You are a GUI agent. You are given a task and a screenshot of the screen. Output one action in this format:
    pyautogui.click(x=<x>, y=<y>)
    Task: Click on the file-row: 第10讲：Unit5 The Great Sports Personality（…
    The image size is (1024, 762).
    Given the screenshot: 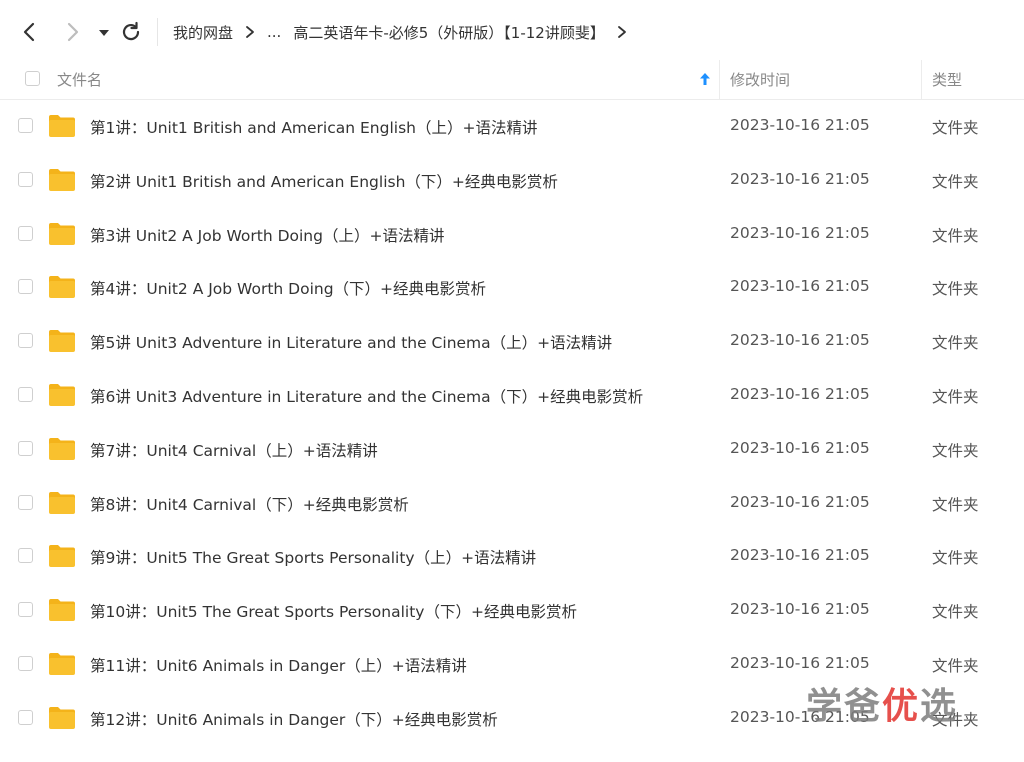 What is the action you would take?
    pyautogui.click(x=512, y=611)
    